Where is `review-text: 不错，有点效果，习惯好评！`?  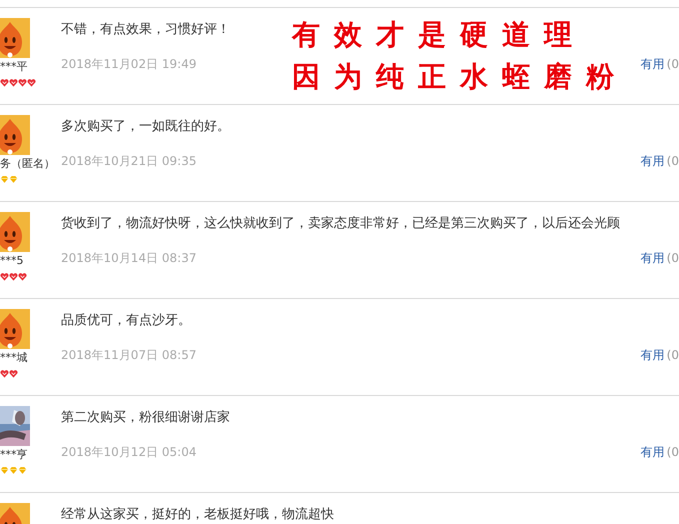 review-text: 不错，有点效果，习惯好评！ is located at coordinates (145, 30).